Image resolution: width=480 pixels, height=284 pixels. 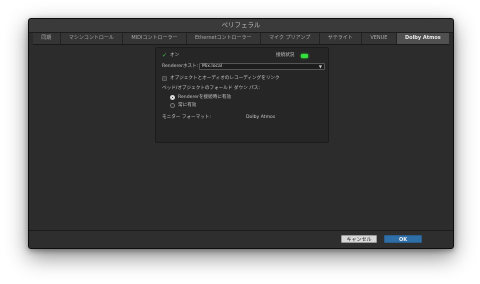 What do you see at coordinates (172, 97) in the screenshot?
I see `radio-renderer-connected` at bounding box center [172, 97].